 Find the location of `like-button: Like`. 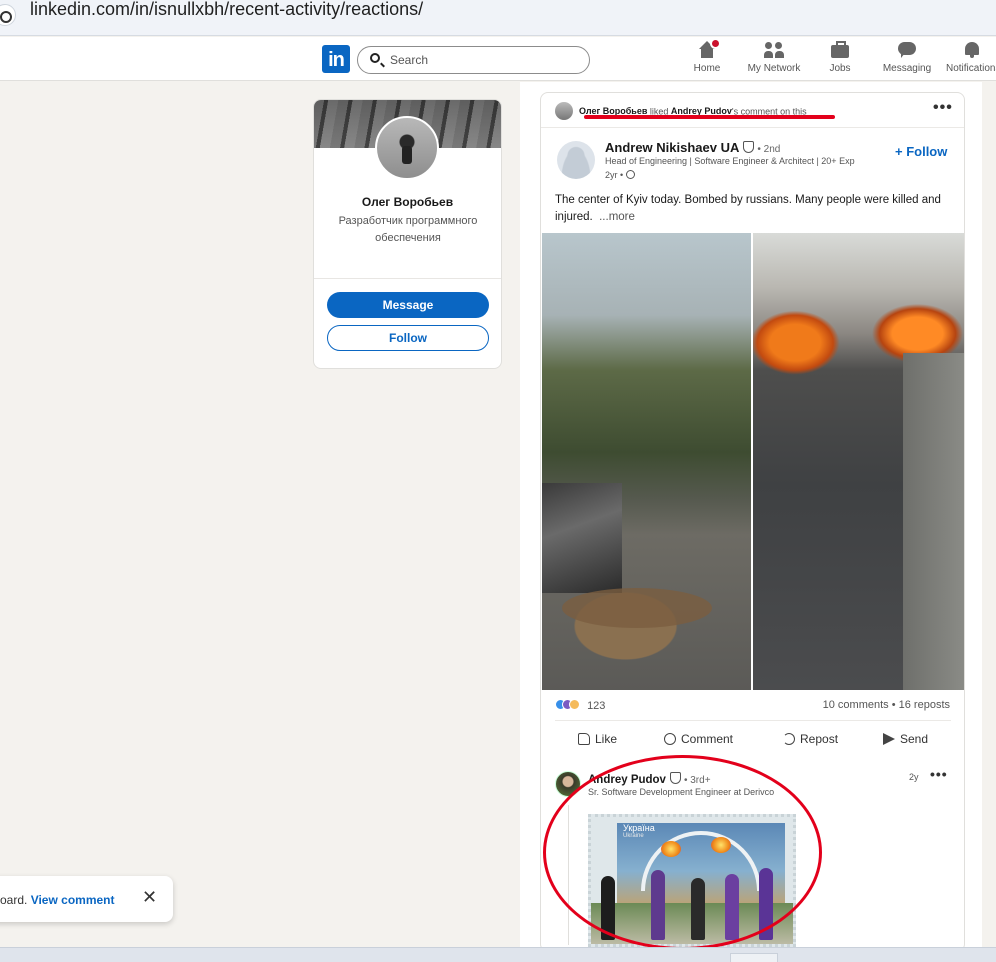

like-button: Like is located at coordinates (597, 739).